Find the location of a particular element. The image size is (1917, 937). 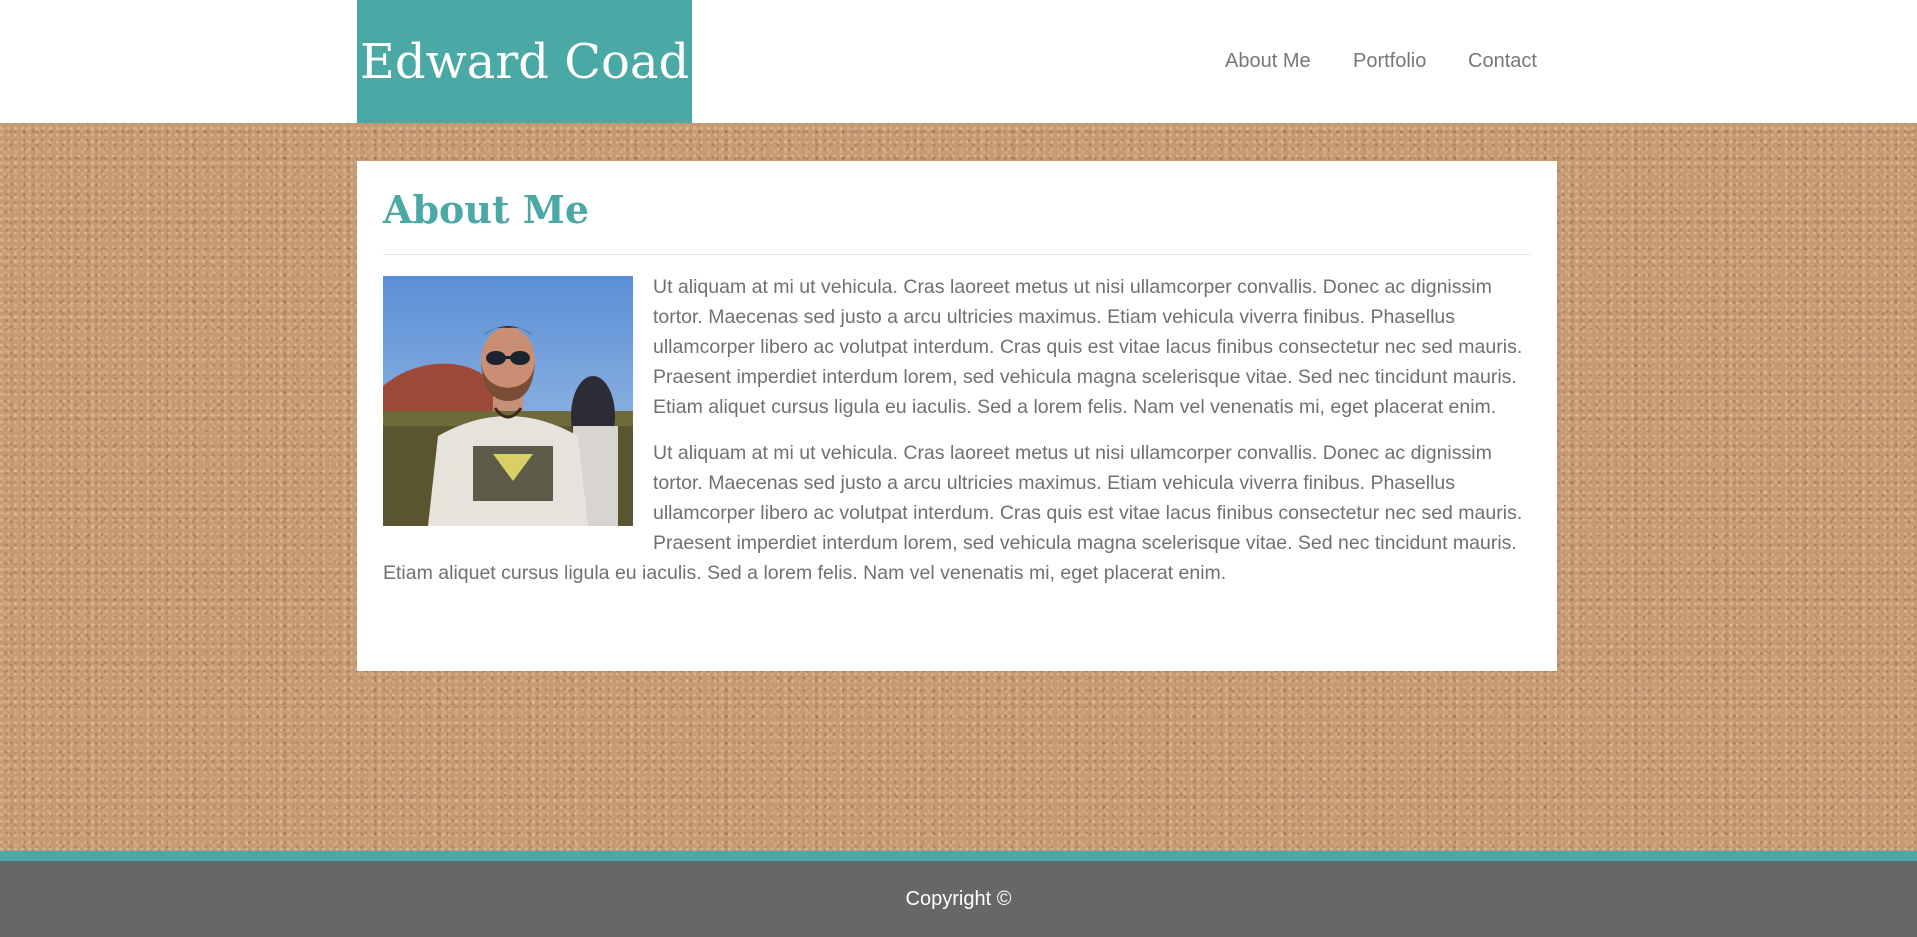

site-title: Edward Coad is located at coordinates (524, 61).